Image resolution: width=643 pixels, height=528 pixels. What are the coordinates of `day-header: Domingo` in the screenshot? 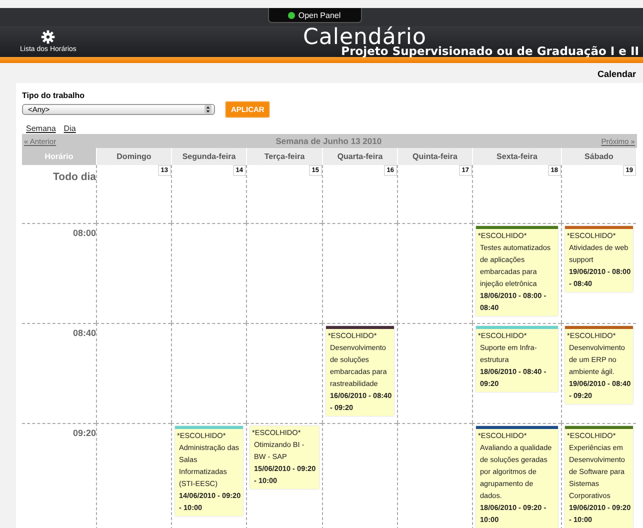 It's located at (133, 156).